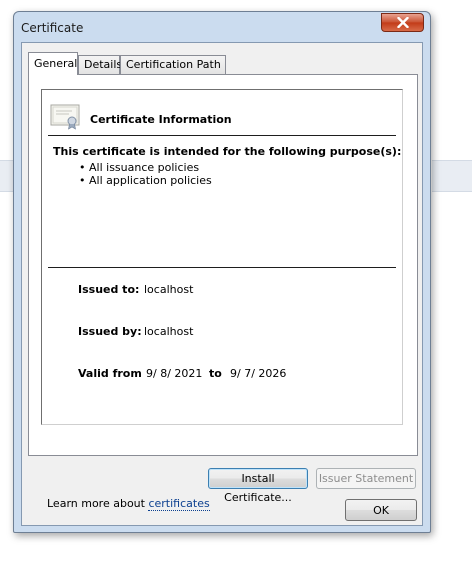  Describe the element at coordinates (103, 64) in the screenshot. I see `tab-details-label: Details` at that location.